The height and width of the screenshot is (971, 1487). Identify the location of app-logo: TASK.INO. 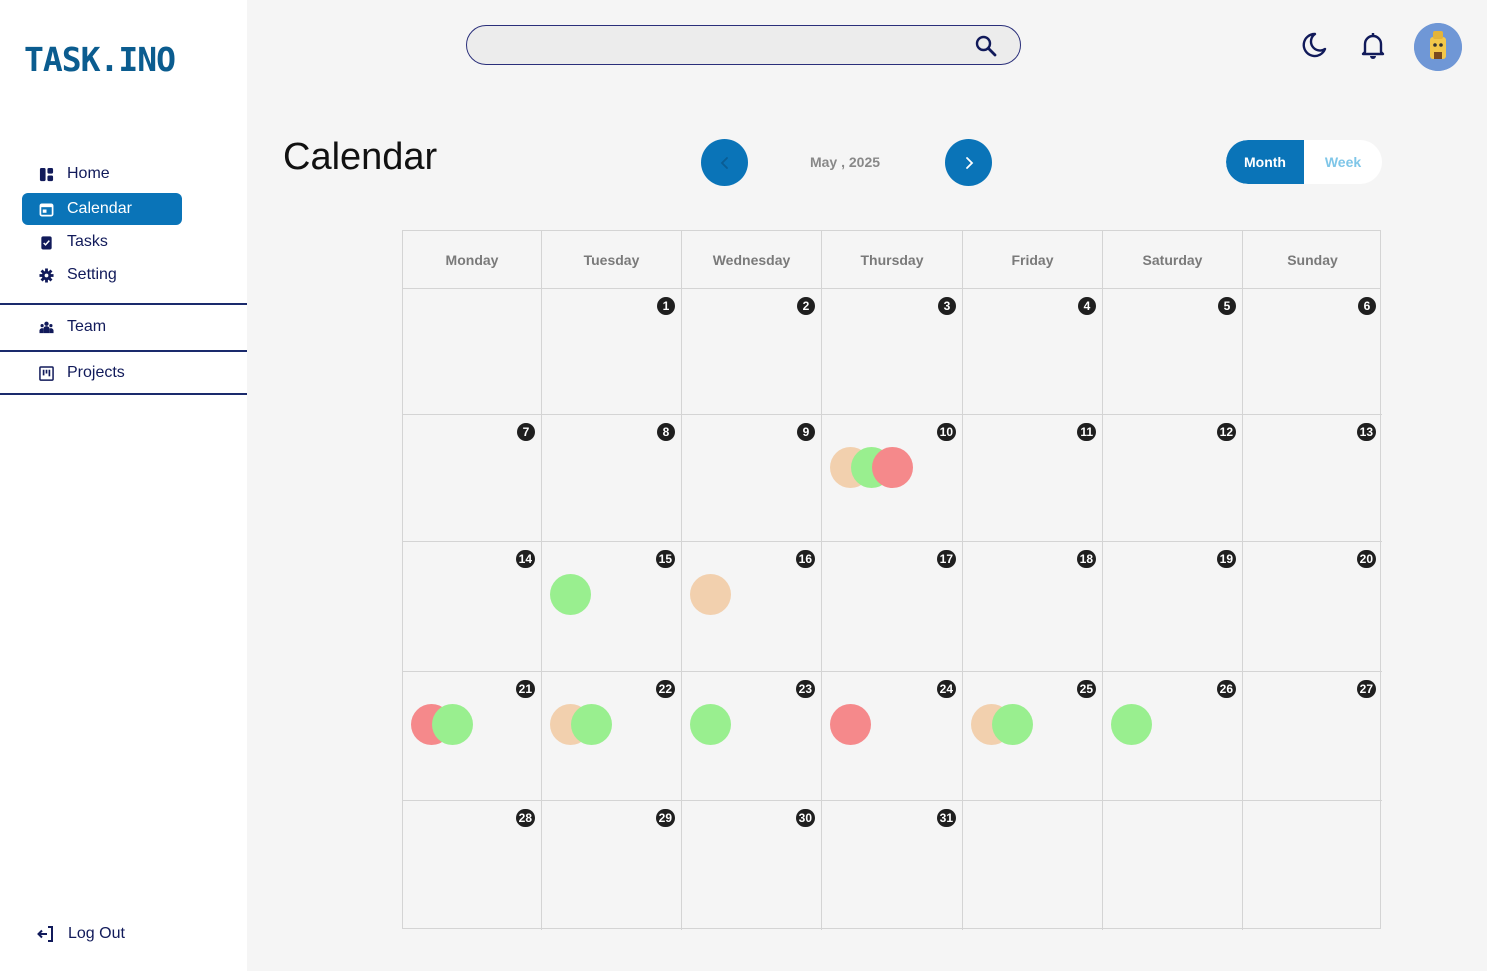
(100, 59).